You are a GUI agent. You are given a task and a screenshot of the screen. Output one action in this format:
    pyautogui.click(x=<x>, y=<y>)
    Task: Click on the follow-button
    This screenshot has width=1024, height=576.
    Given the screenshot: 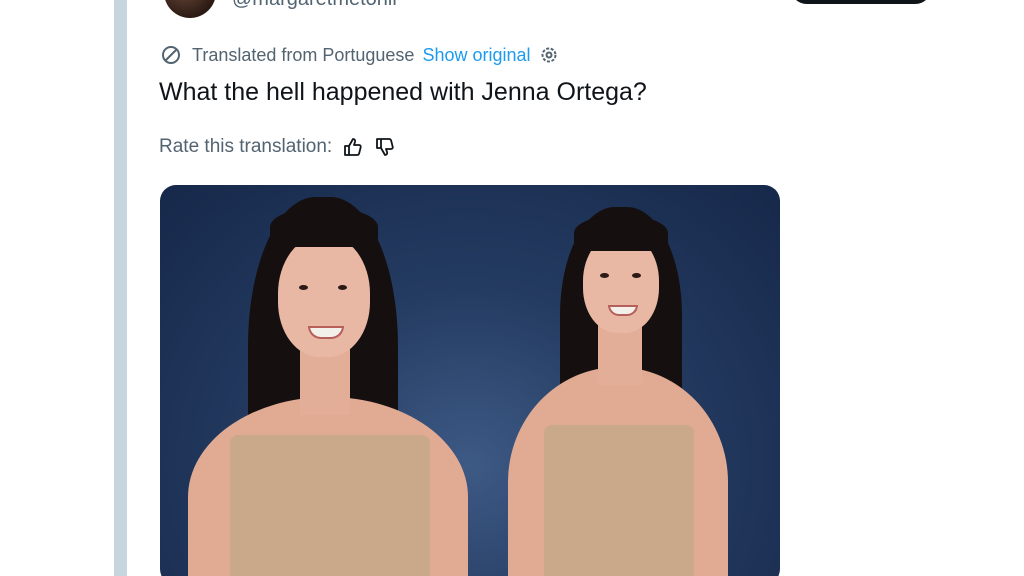 What is the action you would take?
    pyautogui.click(x=861, y=2)
    